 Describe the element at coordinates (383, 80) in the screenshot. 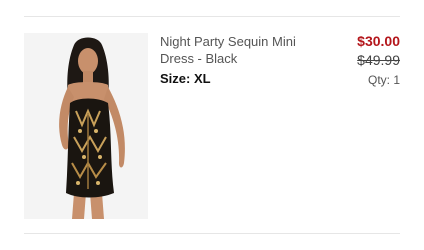

I see `quantity-label: Qty: 1` at that location.